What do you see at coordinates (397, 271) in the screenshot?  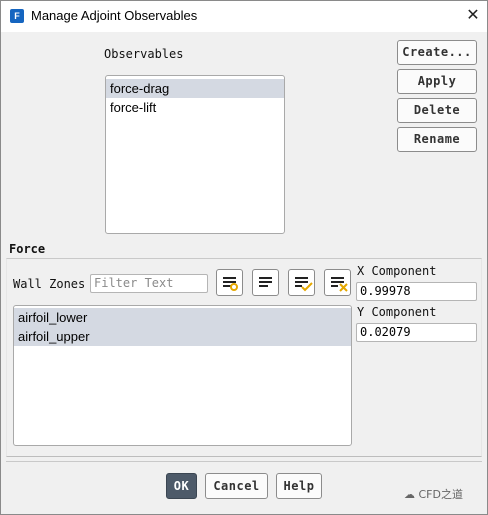 I see `x-component-label: X Component` at bounding box center [397, 271].